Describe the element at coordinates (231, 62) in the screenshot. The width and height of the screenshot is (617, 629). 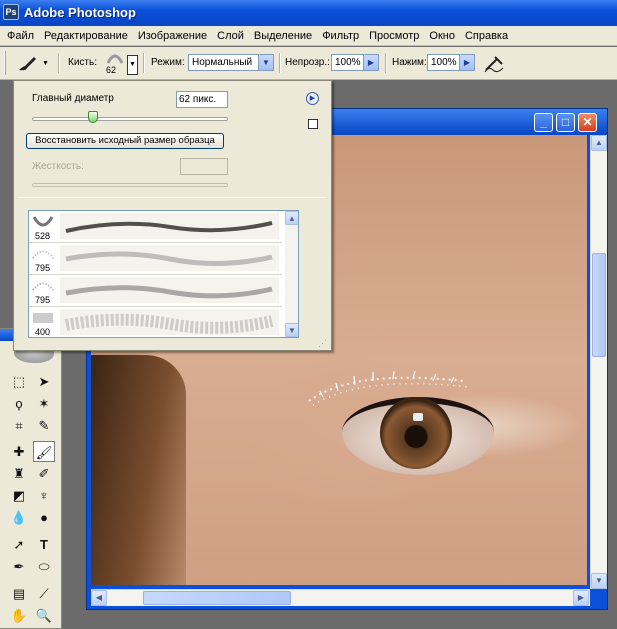
I see `mode-select: Нормальный ▼` at that location.